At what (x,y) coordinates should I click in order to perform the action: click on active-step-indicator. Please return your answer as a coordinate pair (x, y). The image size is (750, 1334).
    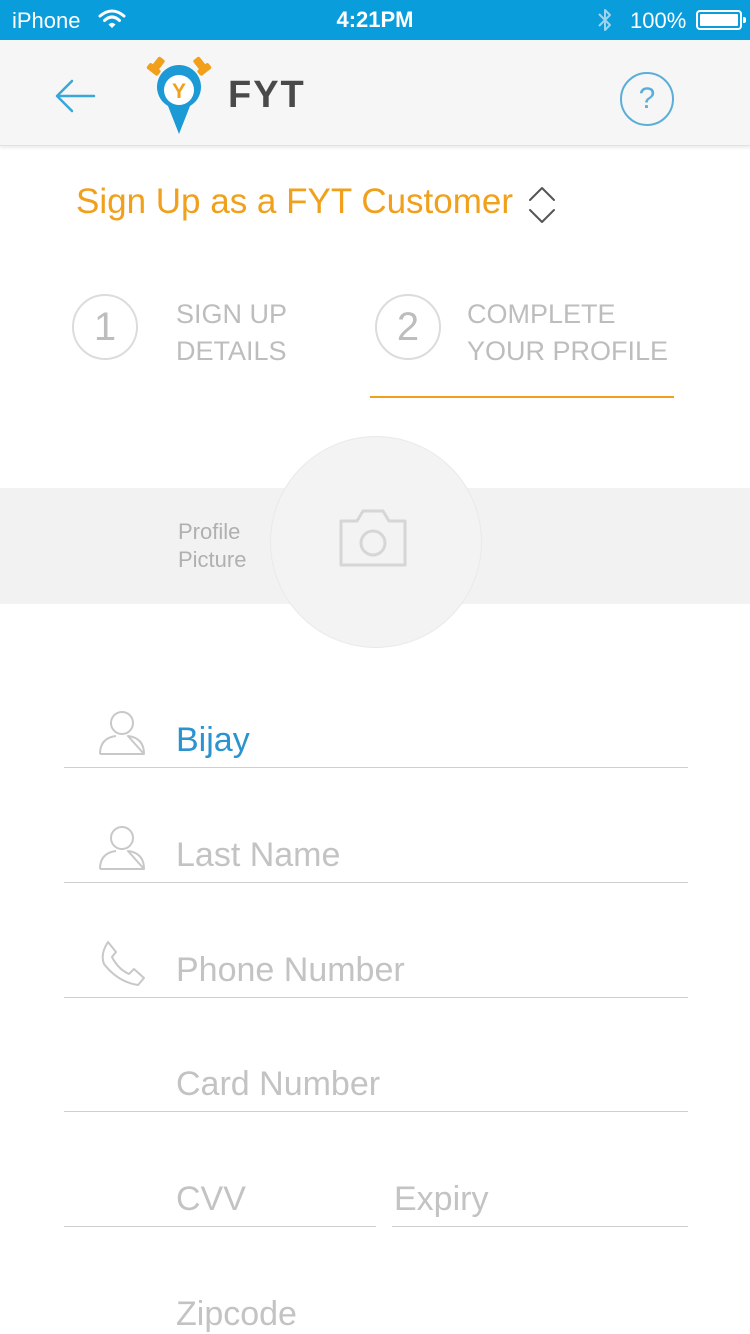
    Looking at the image, I should click on (522, 397).